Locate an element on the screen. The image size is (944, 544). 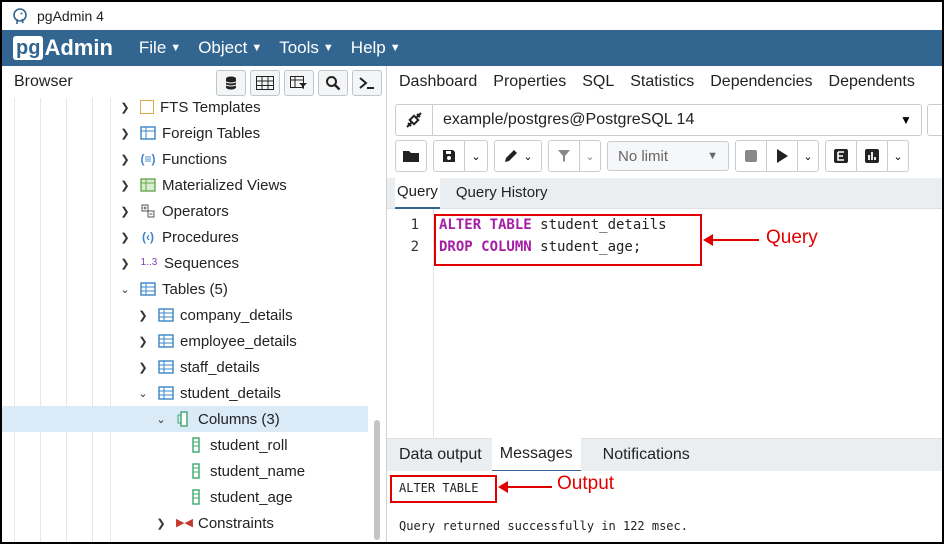
tree-item-sequences: ❯ 1..3 Sequences is located at coordinates (252, 263).